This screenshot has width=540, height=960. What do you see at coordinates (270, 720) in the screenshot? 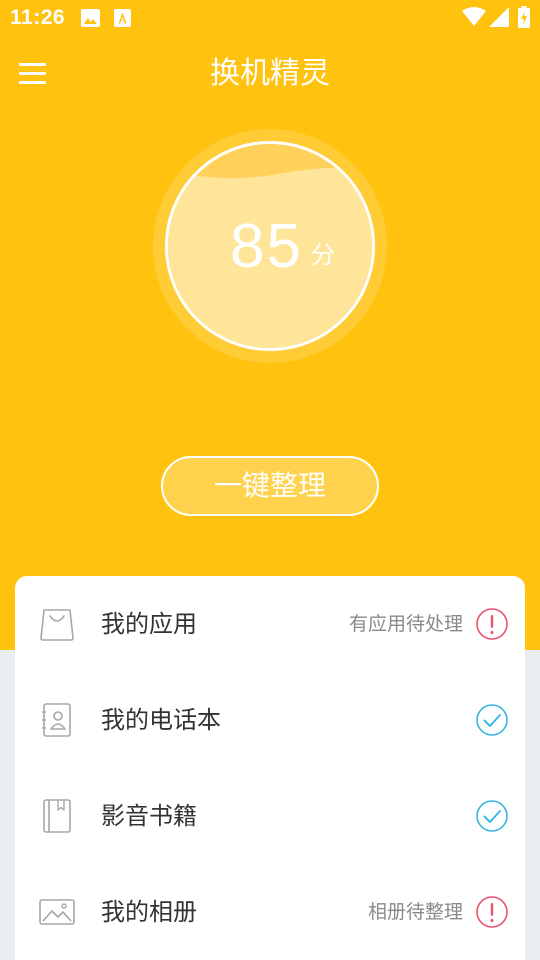
I see `list-item-phone-book: 我的电话本` at bounding box center [270, 720].